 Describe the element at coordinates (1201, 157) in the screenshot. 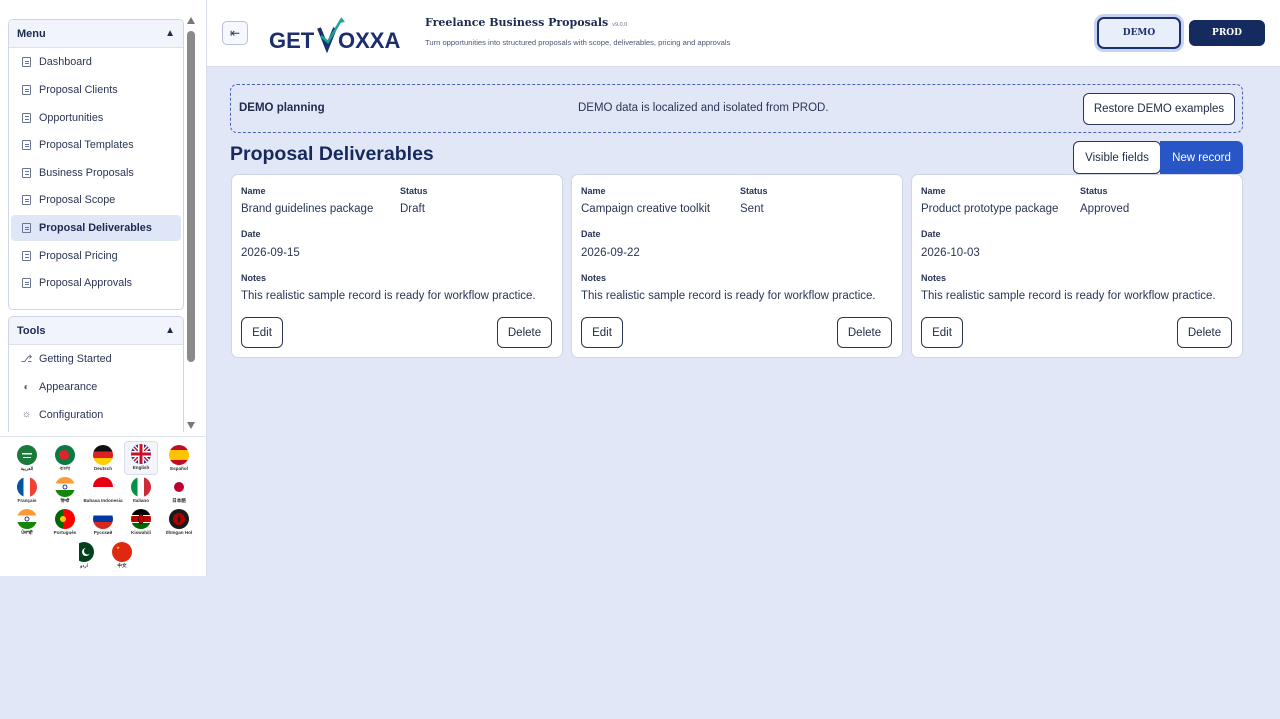

I see `new-record-button: New record` at that location.